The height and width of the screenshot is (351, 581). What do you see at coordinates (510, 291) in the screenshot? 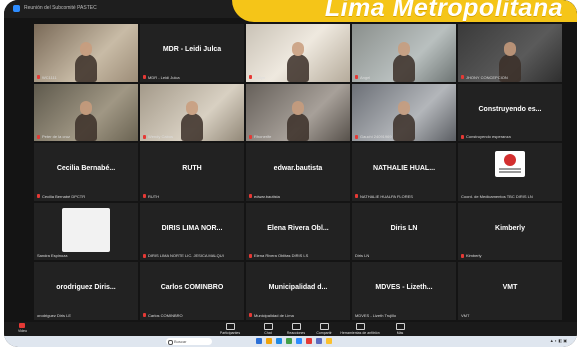
I see `participant-tile: VMT VMT` at bounding box center [510, 291].